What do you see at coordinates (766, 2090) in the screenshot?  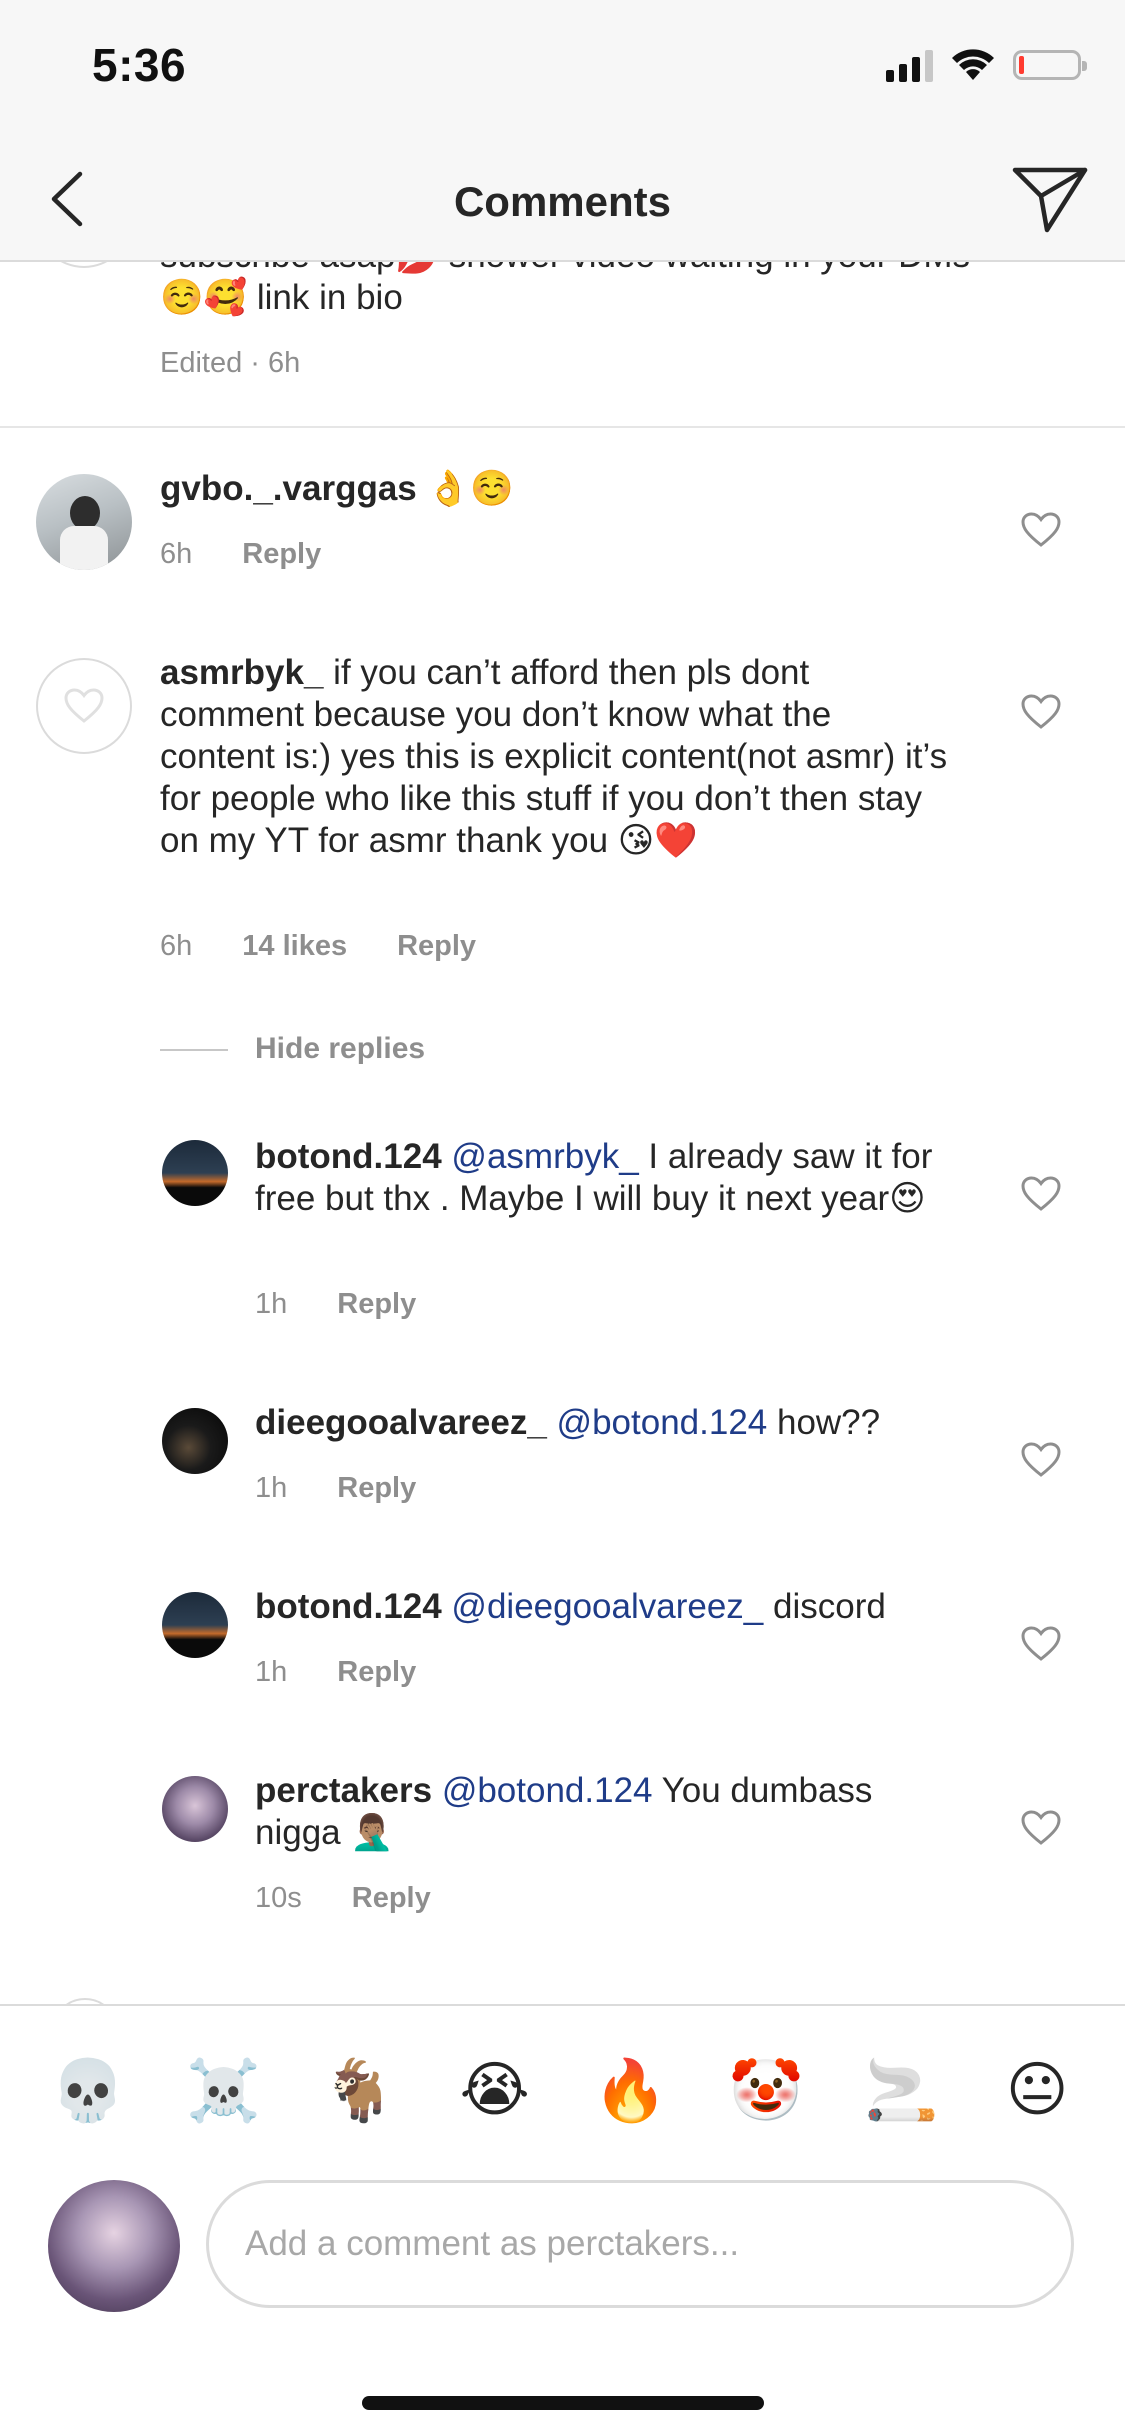 I see `emoji-clown-button: 🤡` at bounding box center [766, 2090].